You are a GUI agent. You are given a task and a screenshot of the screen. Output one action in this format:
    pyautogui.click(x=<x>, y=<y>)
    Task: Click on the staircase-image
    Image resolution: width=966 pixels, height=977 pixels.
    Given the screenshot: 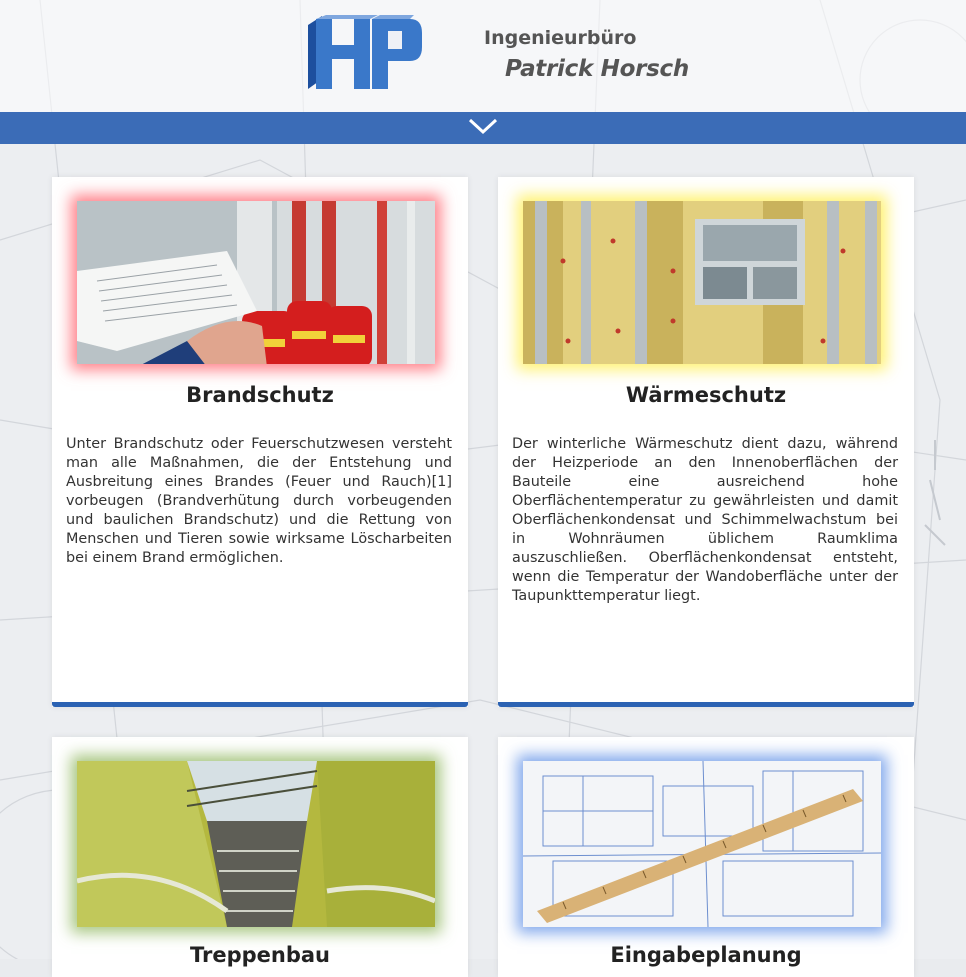 What is the action you would take?
    pyautogui.click(x=256, y=844)
    